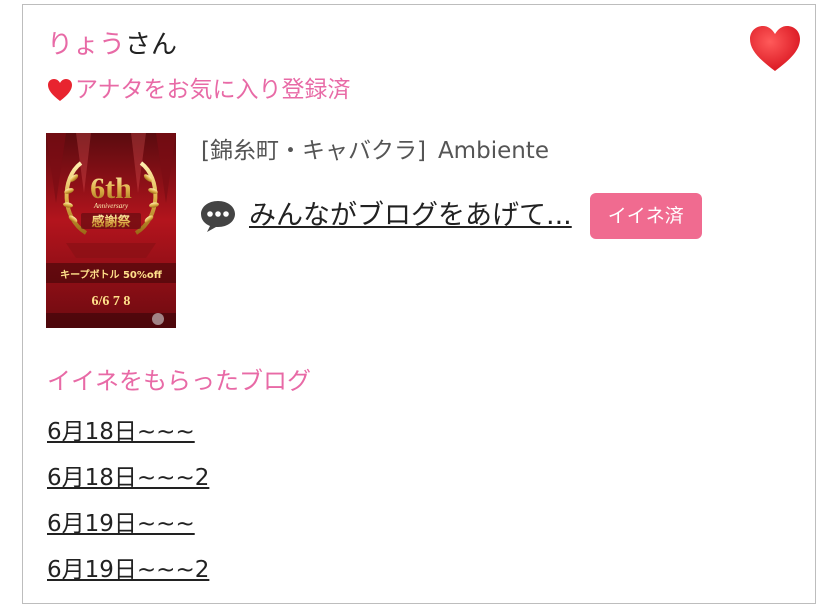 Image resolution: width=840 pixels, height=612 pixels. I want to click on favorite-status: アナタをお気に入り登録済, so click(199, 90).